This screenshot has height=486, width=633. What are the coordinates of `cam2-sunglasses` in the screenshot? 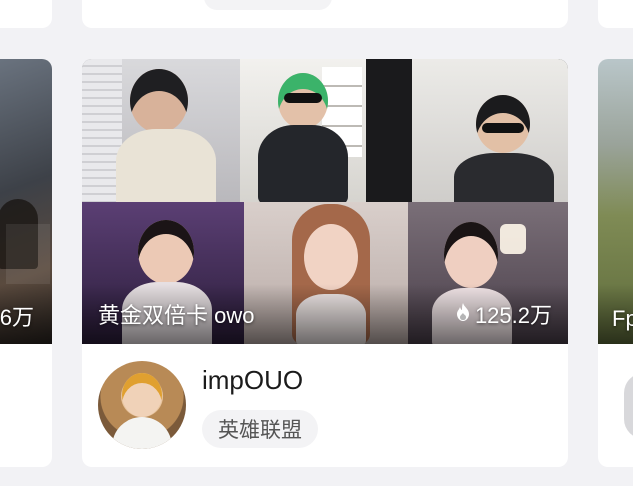 It's located at (303, 98).